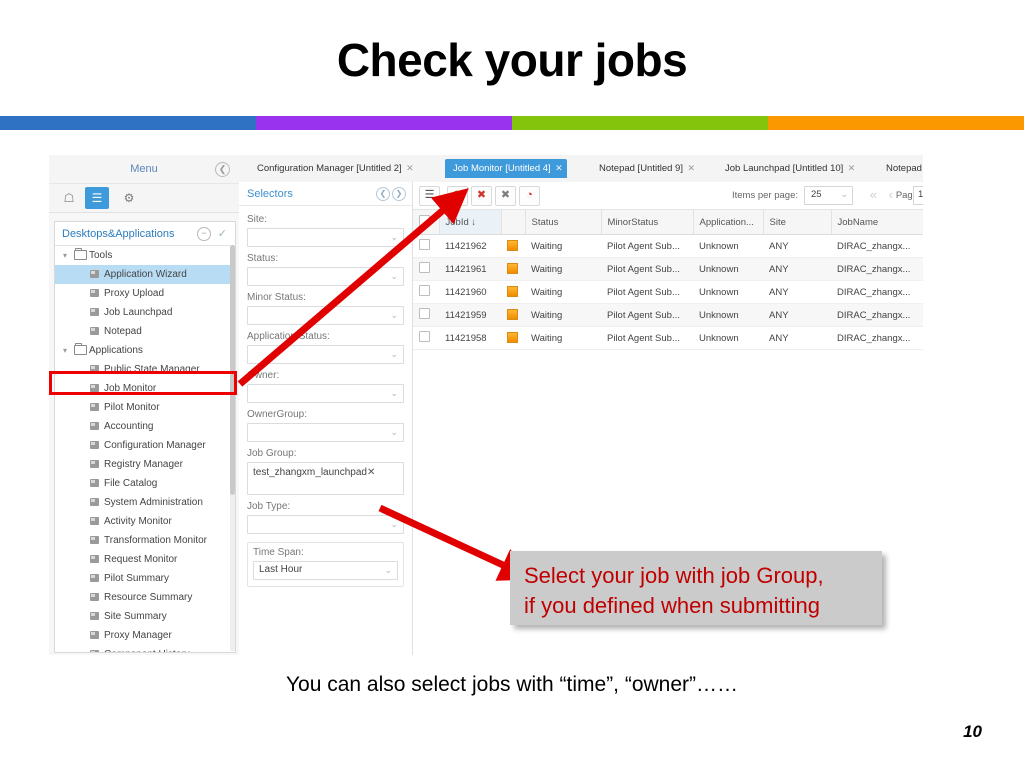  Describe the element at coordinates (145, 407) in the screenshot. I see `tree-item-pilot-monitor: Pilot Monitor` at that location.